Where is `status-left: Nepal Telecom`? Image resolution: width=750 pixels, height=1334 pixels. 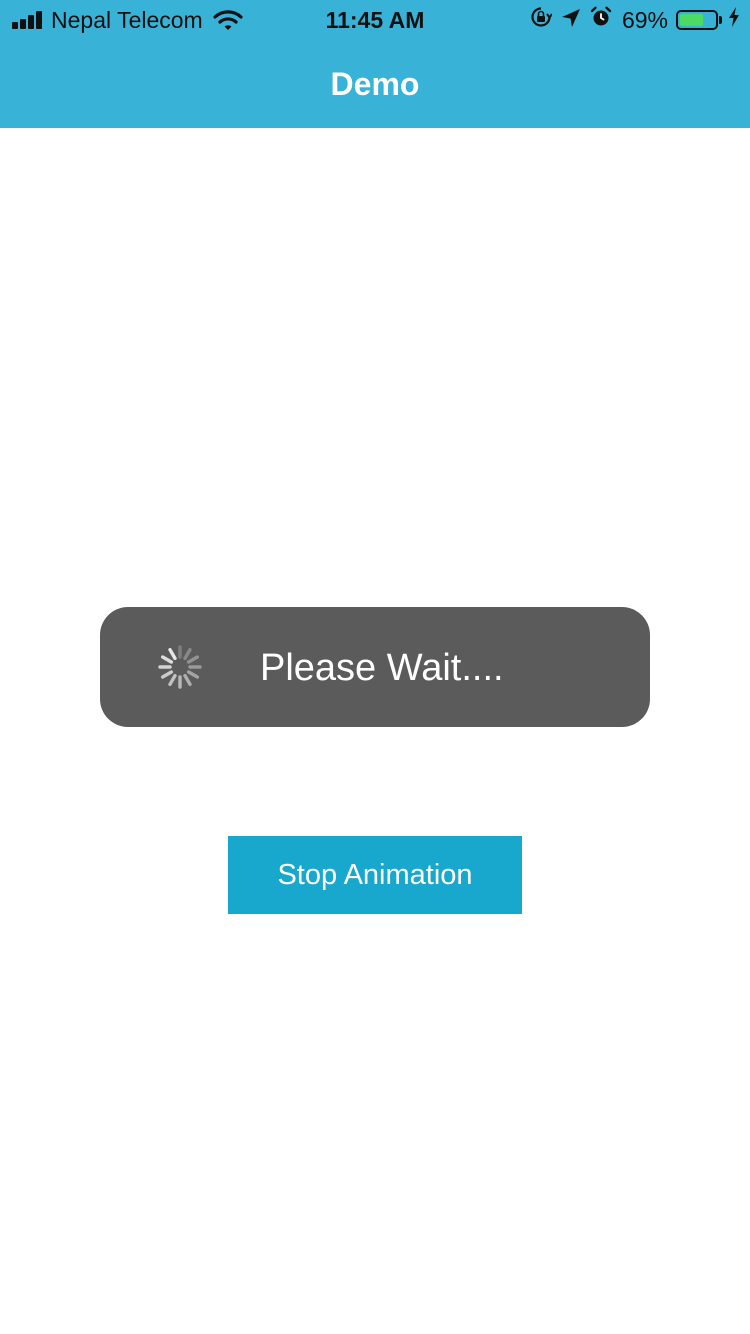
status-left: Nepal Telecom is located at coordinates (127, 20).